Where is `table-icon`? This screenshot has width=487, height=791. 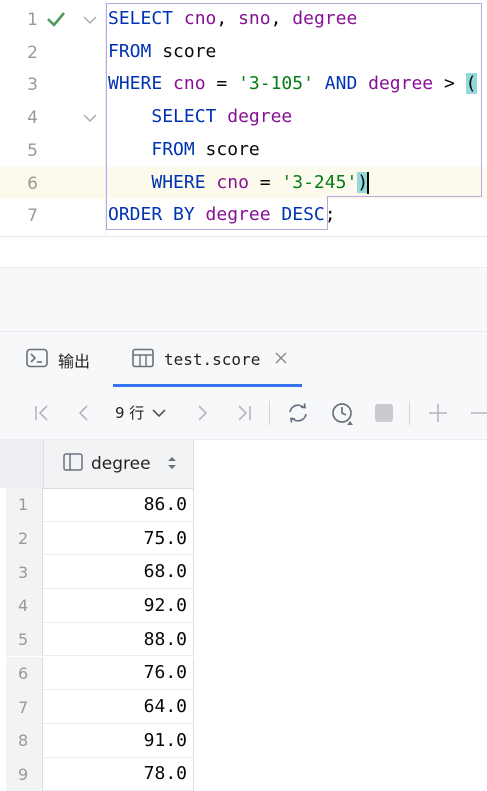 table-icon is located at coordinates (143, 360).